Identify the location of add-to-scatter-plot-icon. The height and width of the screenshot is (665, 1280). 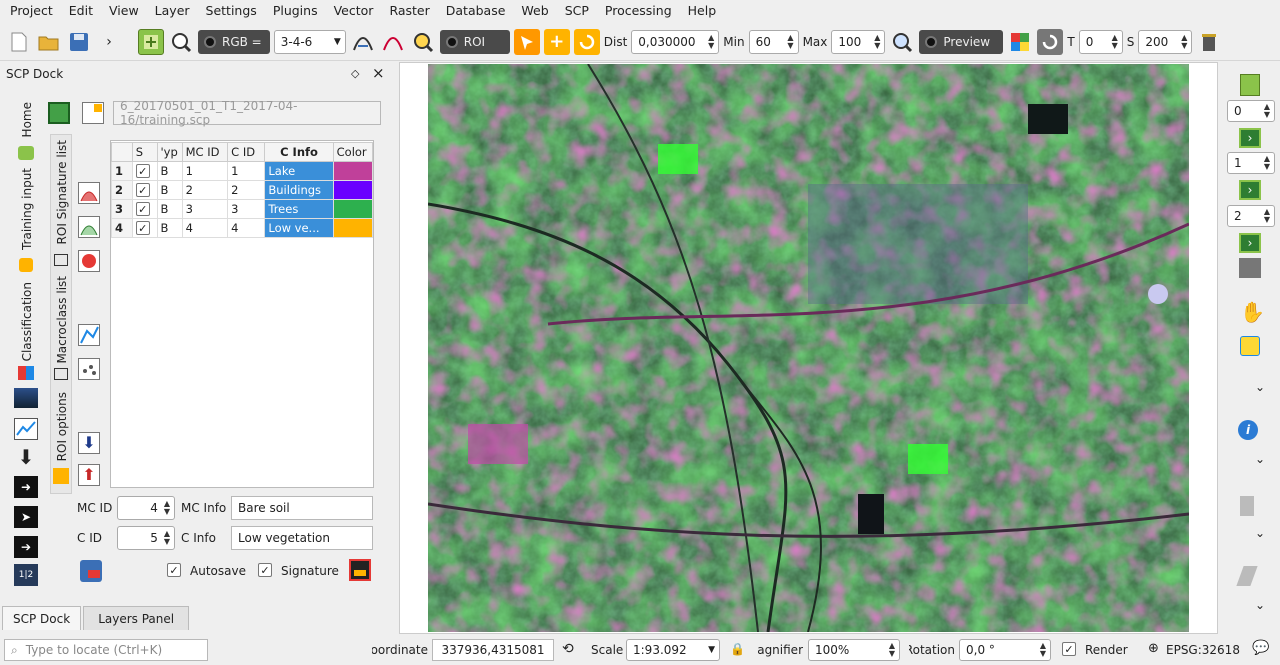
(89, 369).